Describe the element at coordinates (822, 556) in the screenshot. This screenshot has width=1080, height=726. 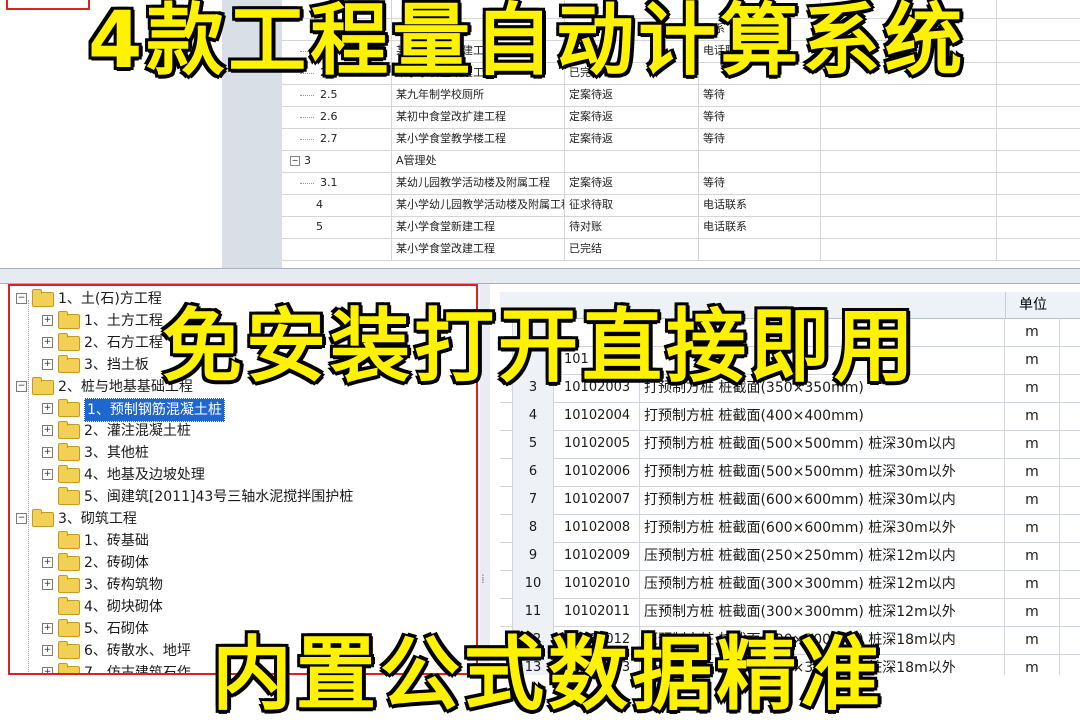
I see `quota-name: 压预制方桩 桩截面(250×250mm) 桩深12m以内` at that location.